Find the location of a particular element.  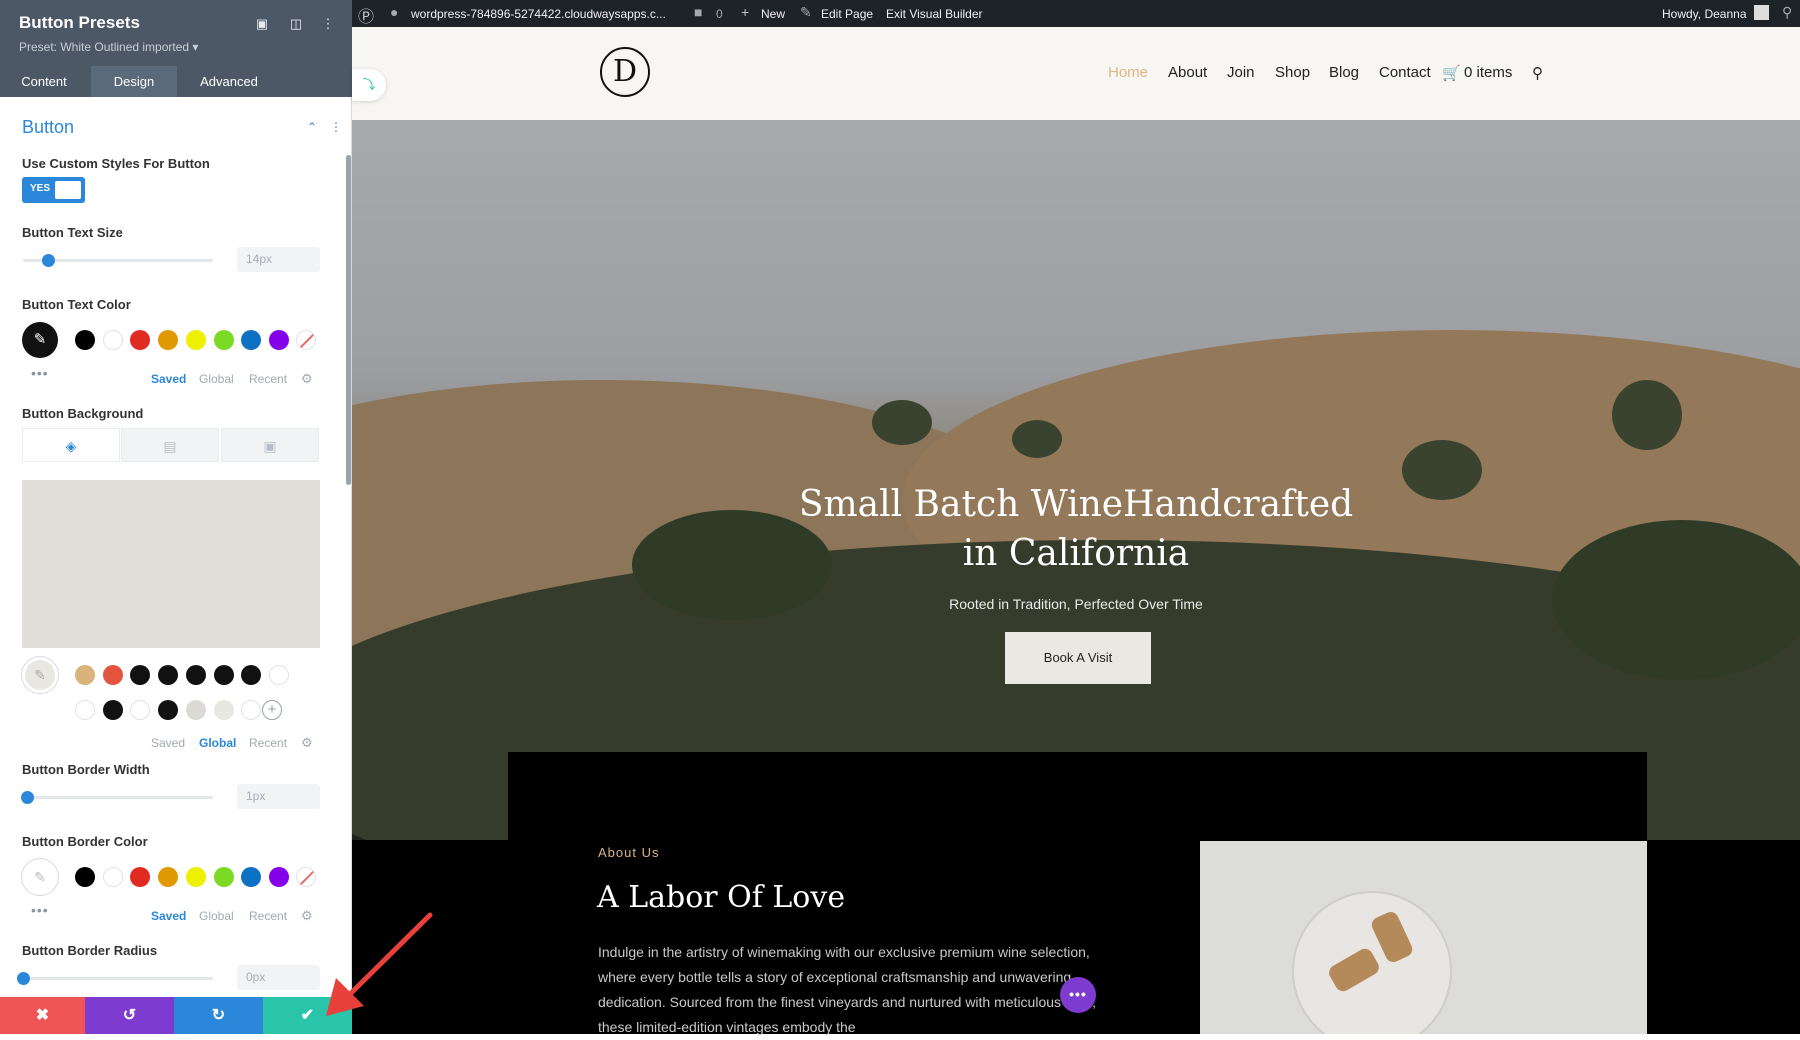

cancel-button: ✖ is located at coordinates (42, 1015).